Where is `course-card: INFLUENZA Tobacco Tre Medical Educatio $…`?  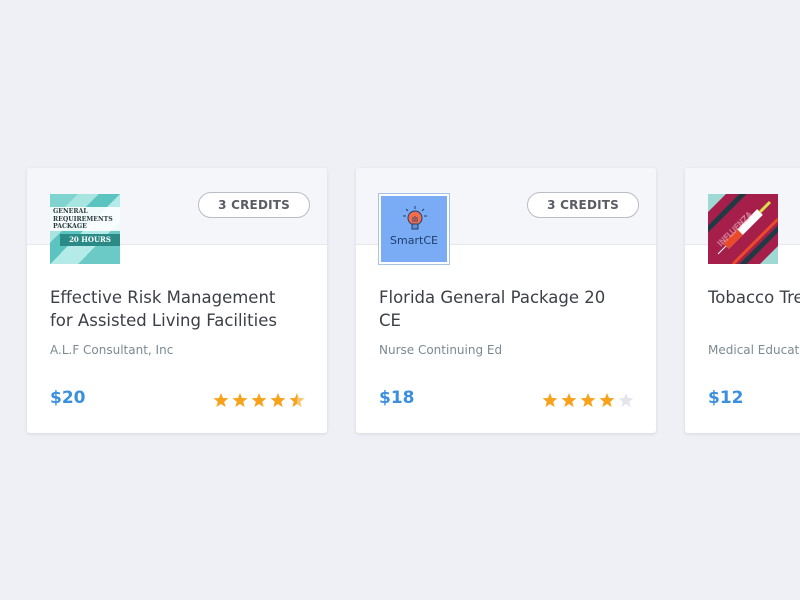
course-card: INFLUENZA Tobacco Tre Medical Educatio $… is located at coordinates (742, 300).